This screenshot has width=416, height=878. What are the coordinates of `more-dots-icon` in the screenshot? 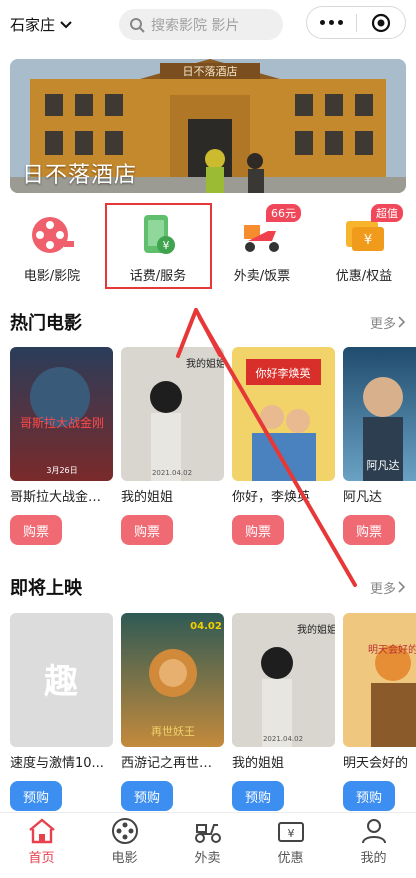 It's located at (331, 22).